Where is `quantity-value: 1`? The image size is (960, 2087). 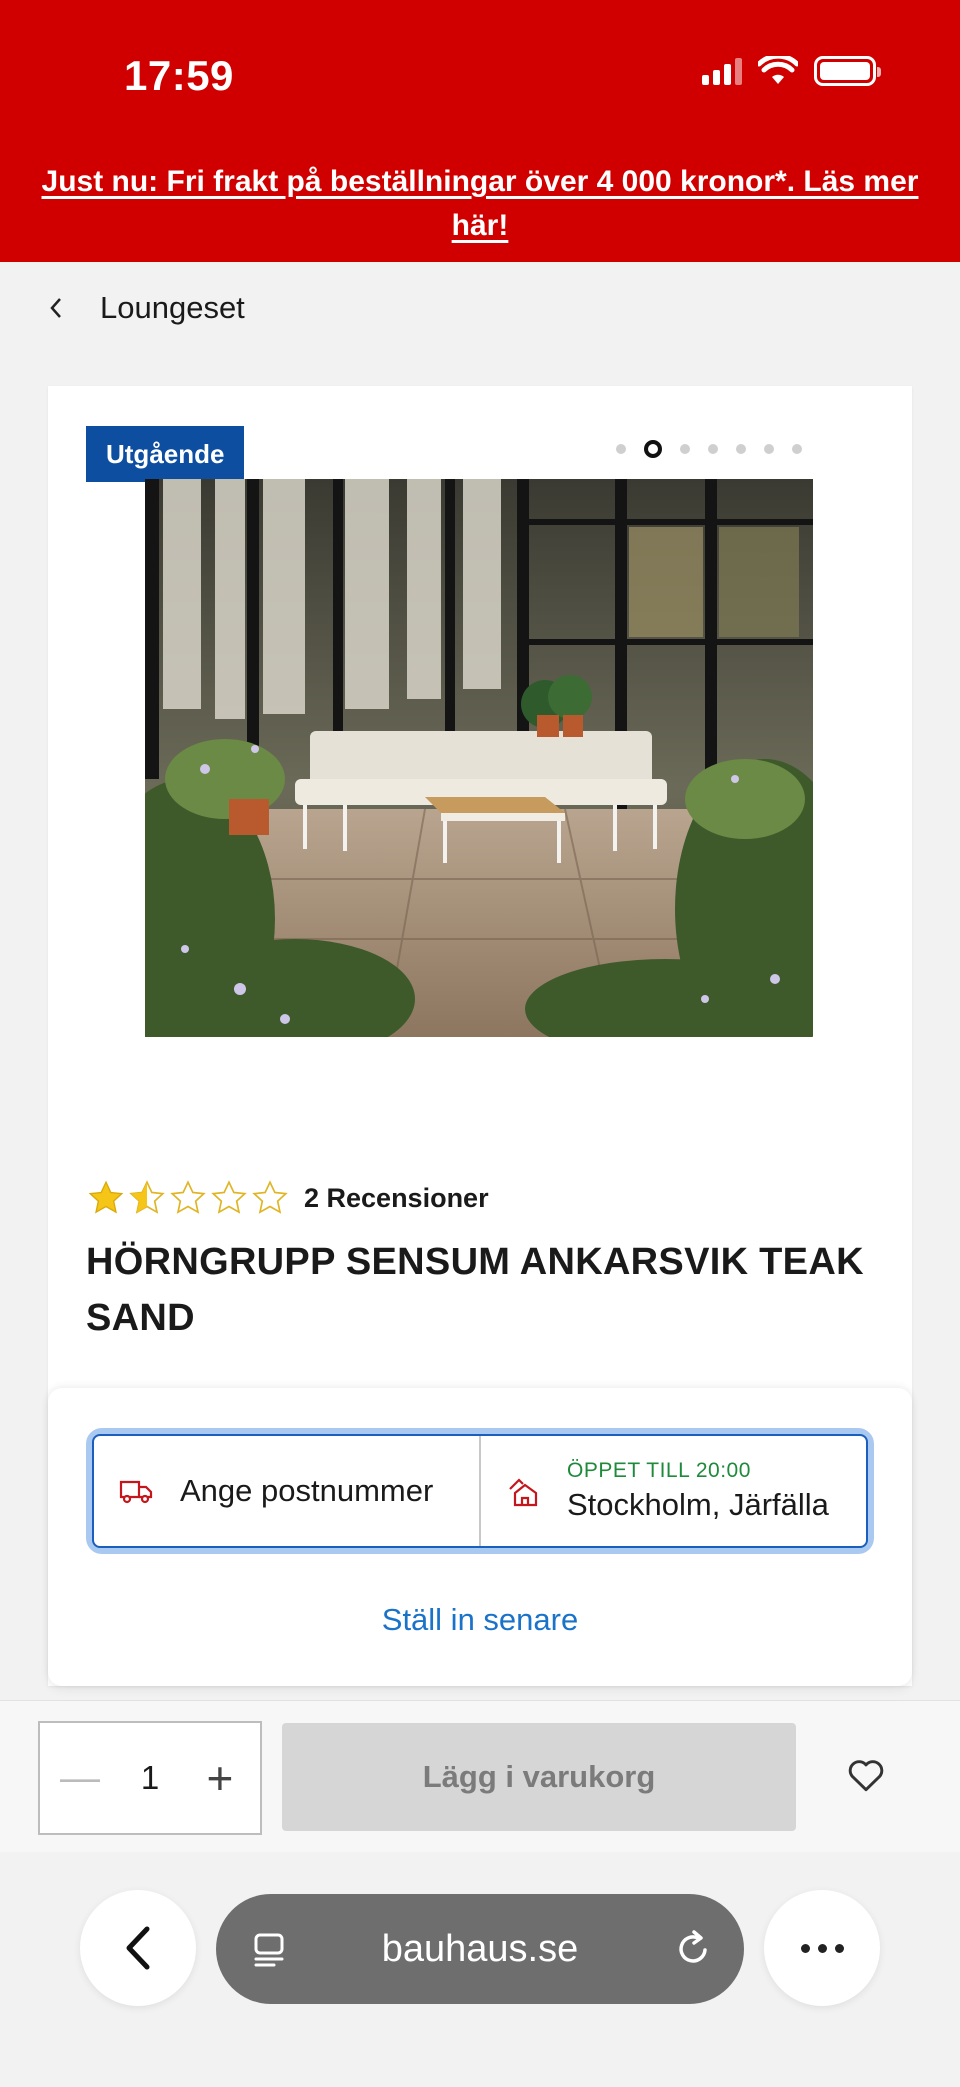
quantity-value: 1 is located at coordinates (150, 1778).